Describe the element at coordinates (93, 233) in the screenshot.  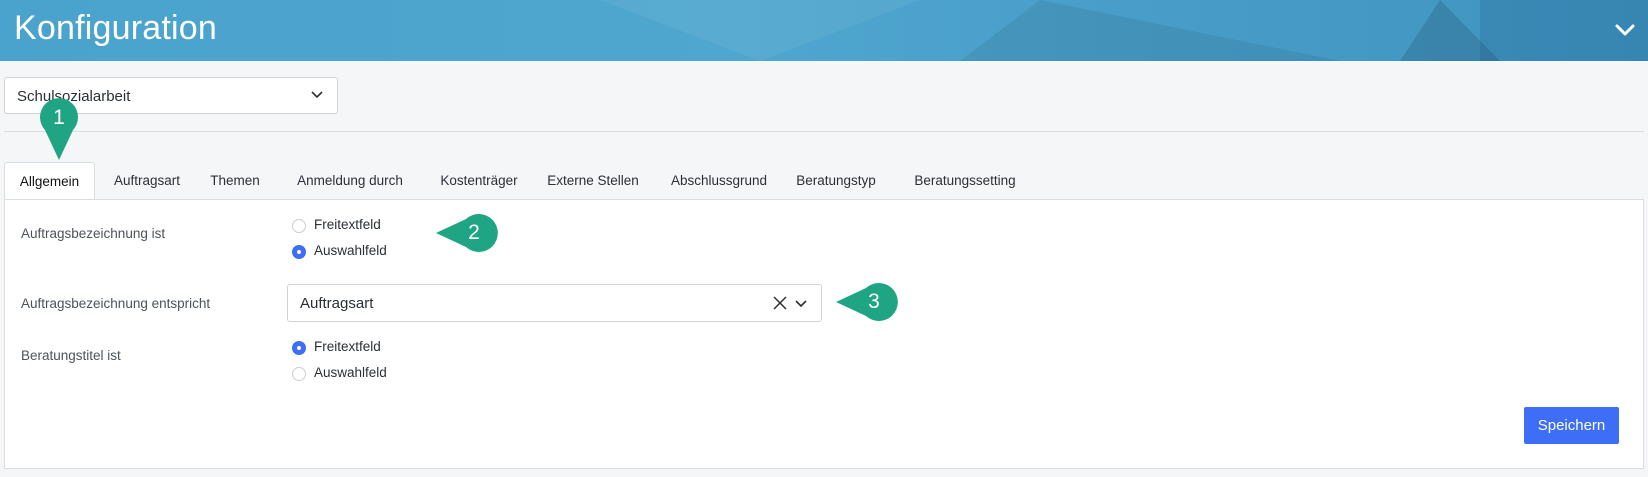
I see `auftragsbezeichnung-ist-label: Auftragsbezeichnung ist` at that location.